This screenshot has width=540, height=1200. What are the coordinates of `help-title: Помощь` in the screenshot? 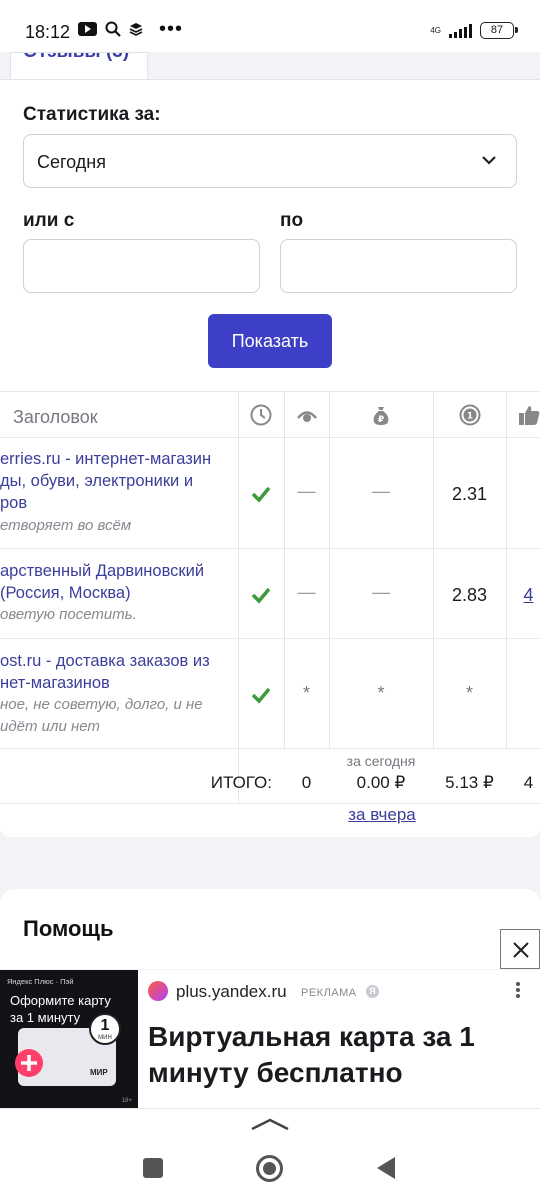 It's located at (68, 928).